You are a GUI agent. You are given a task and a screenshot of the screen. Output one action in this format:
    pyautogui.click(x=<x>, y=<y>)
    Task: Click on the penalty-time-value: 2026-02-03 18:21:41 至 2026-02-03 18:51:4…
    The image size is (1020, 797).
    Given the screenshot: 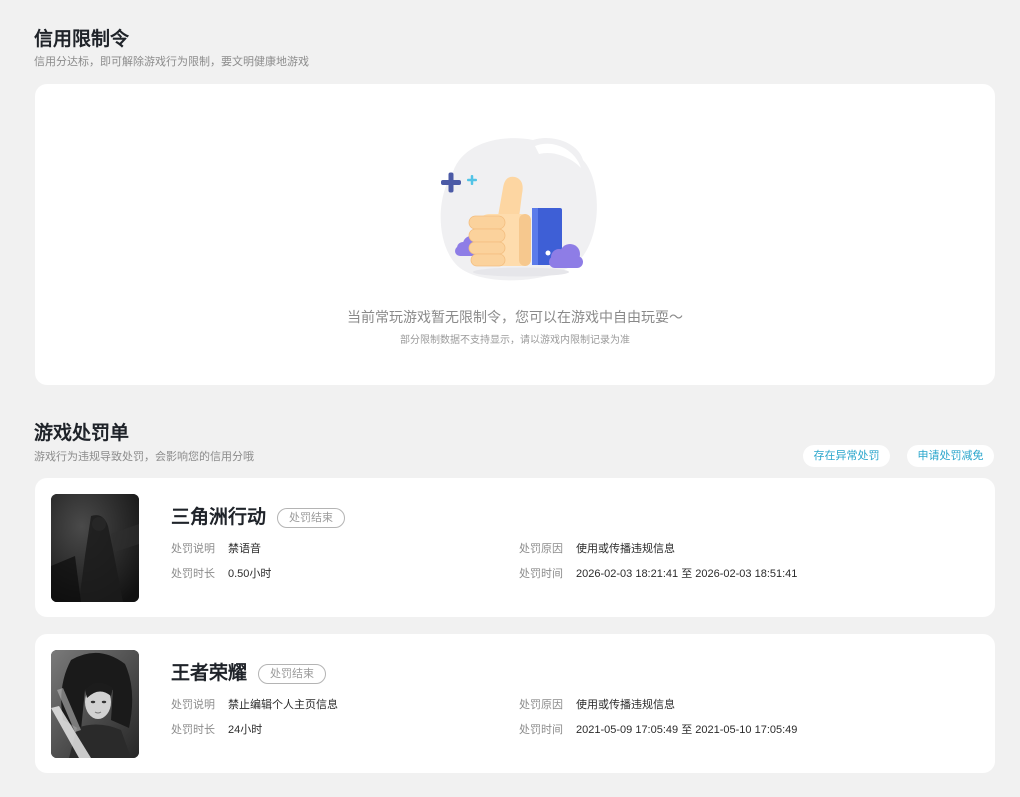 What is the action you would take?
    pyautogui.click(x=687, y=574)
    